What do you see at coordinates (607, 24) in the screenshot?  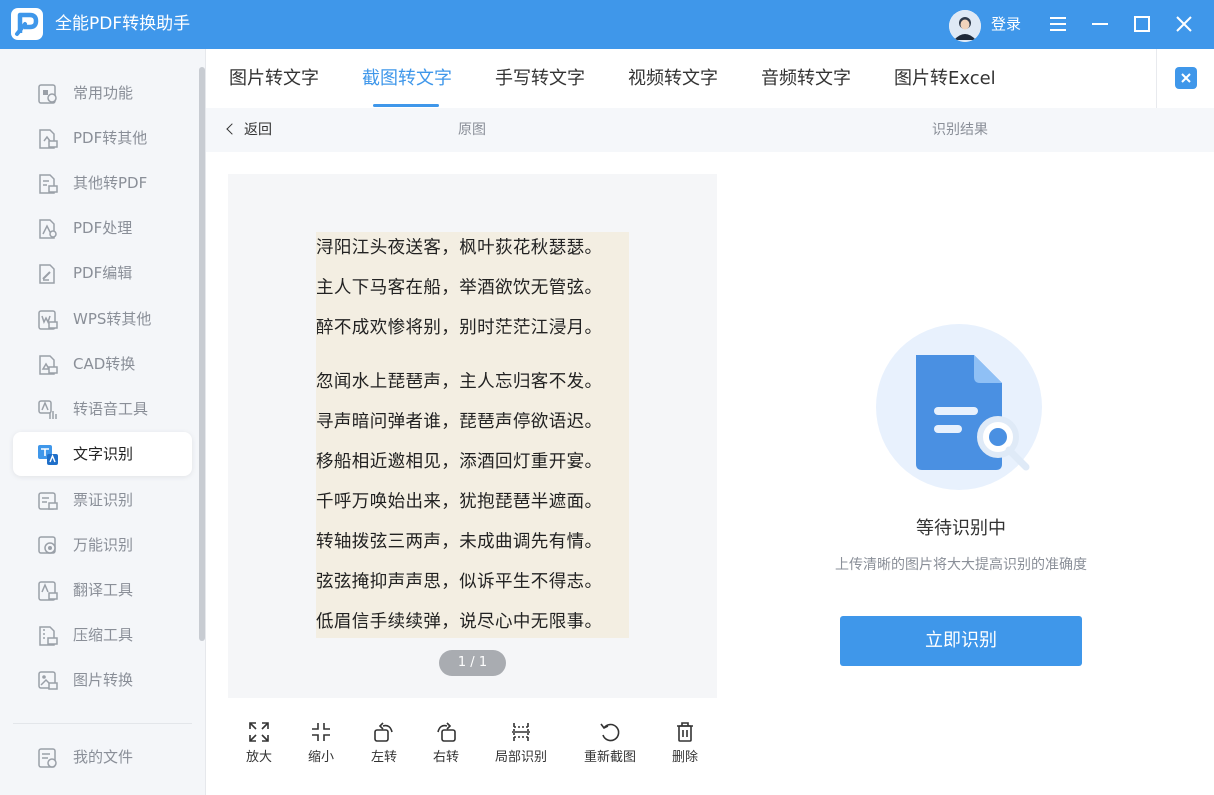 I see `title-bar: 全能PDF转换助手 登录` at bounding box center [607, 24].